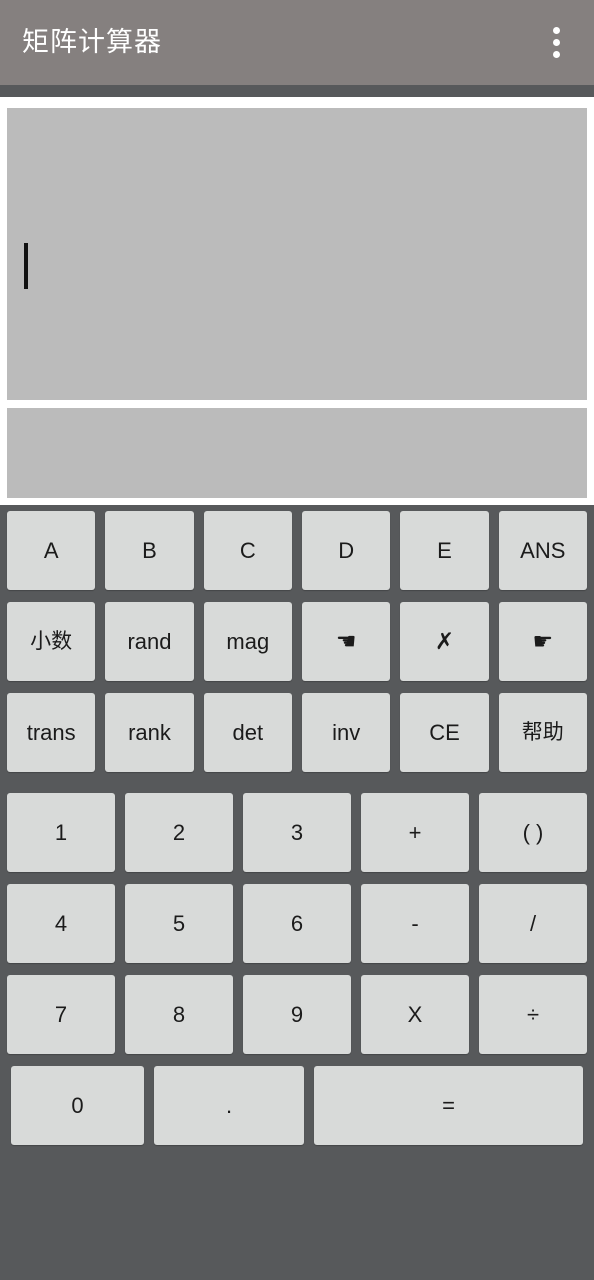 The image size is (594, 1280). Describe the element at coordinates (297, 647) in the screenshot. I see `ops-row-1: 小数 rand mag ☚ ✗ ☛` at that location.